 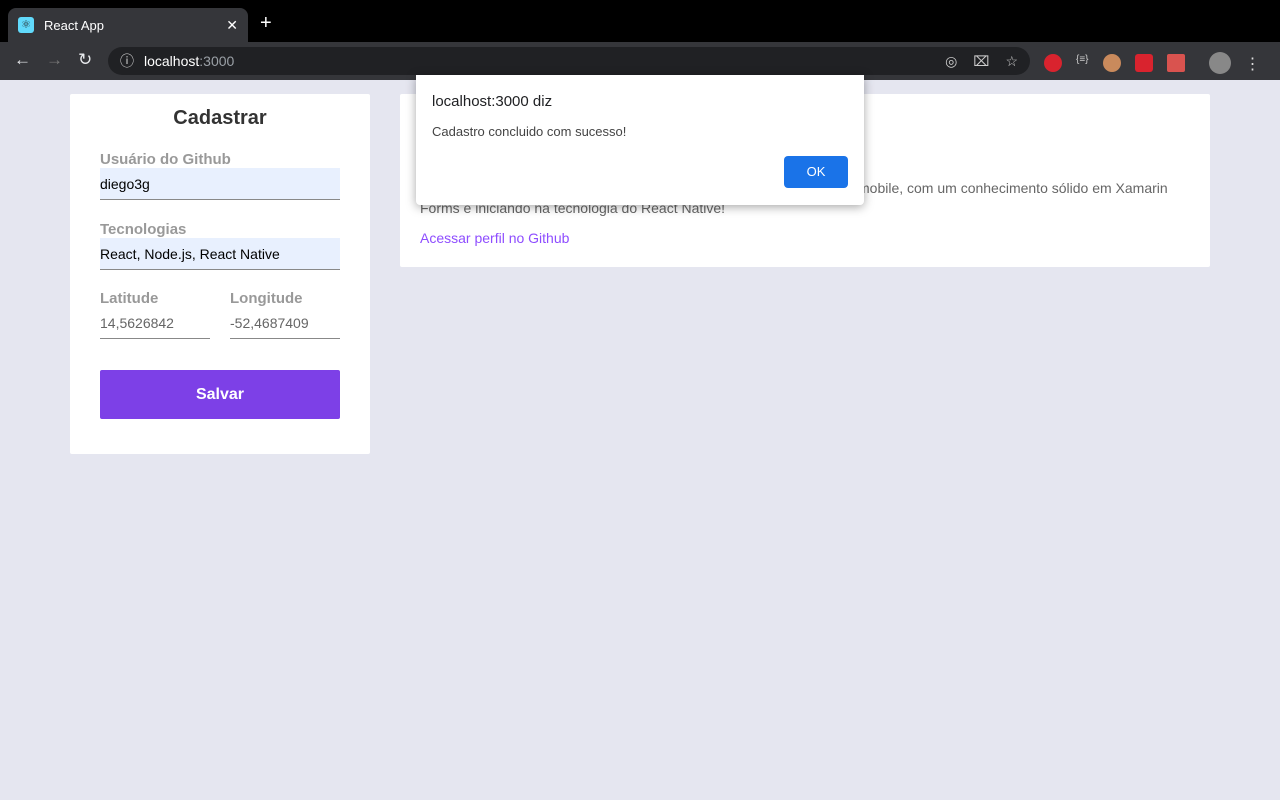 What do you see at coordinates (74, 25) in the screenshot?
I see `tab-title: React App` at bounding box center [74, 25].